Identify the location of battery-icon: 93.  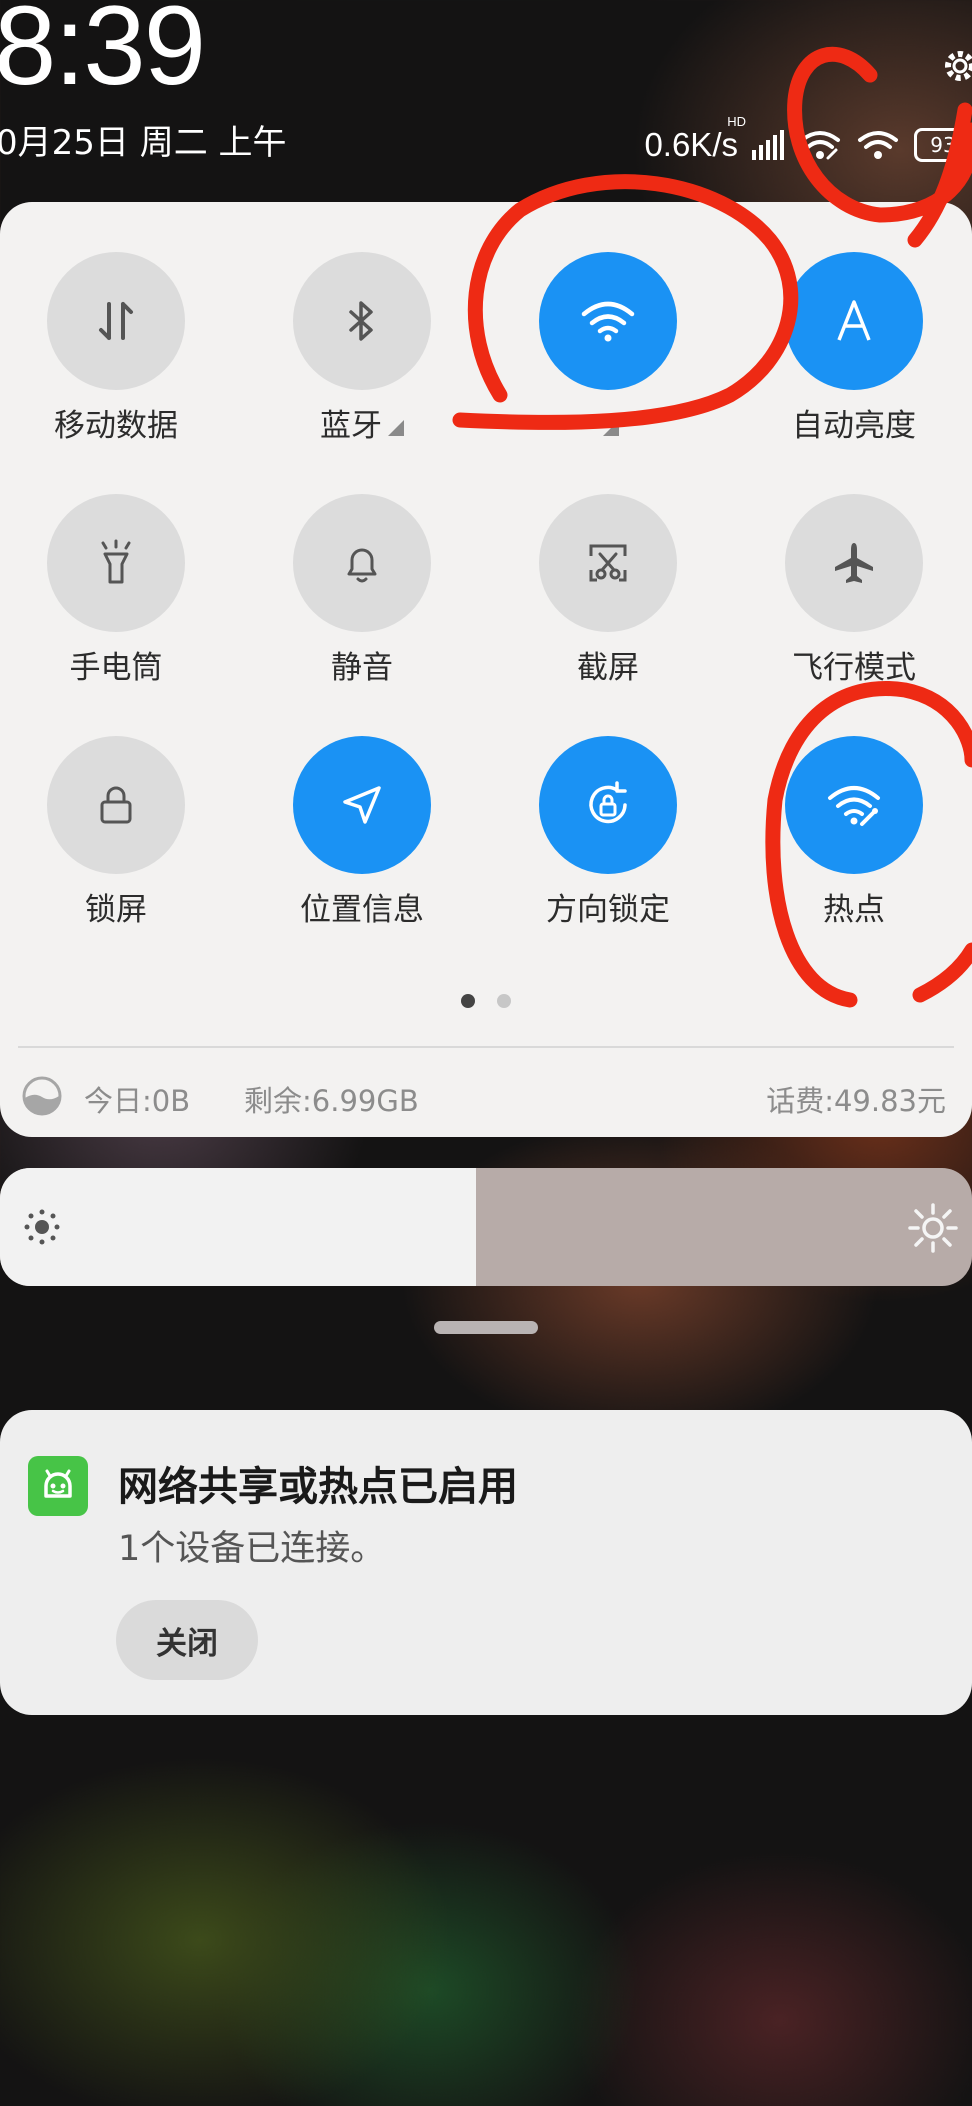
(943, 145).